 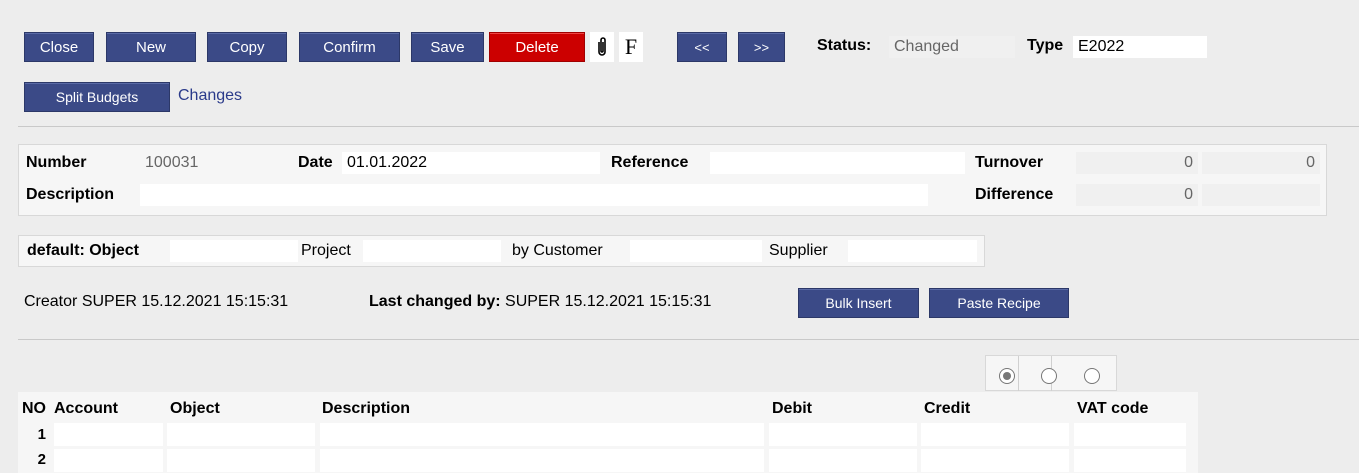 I want to click on turnover-label: Turnover, so click(x=1009, y=162).